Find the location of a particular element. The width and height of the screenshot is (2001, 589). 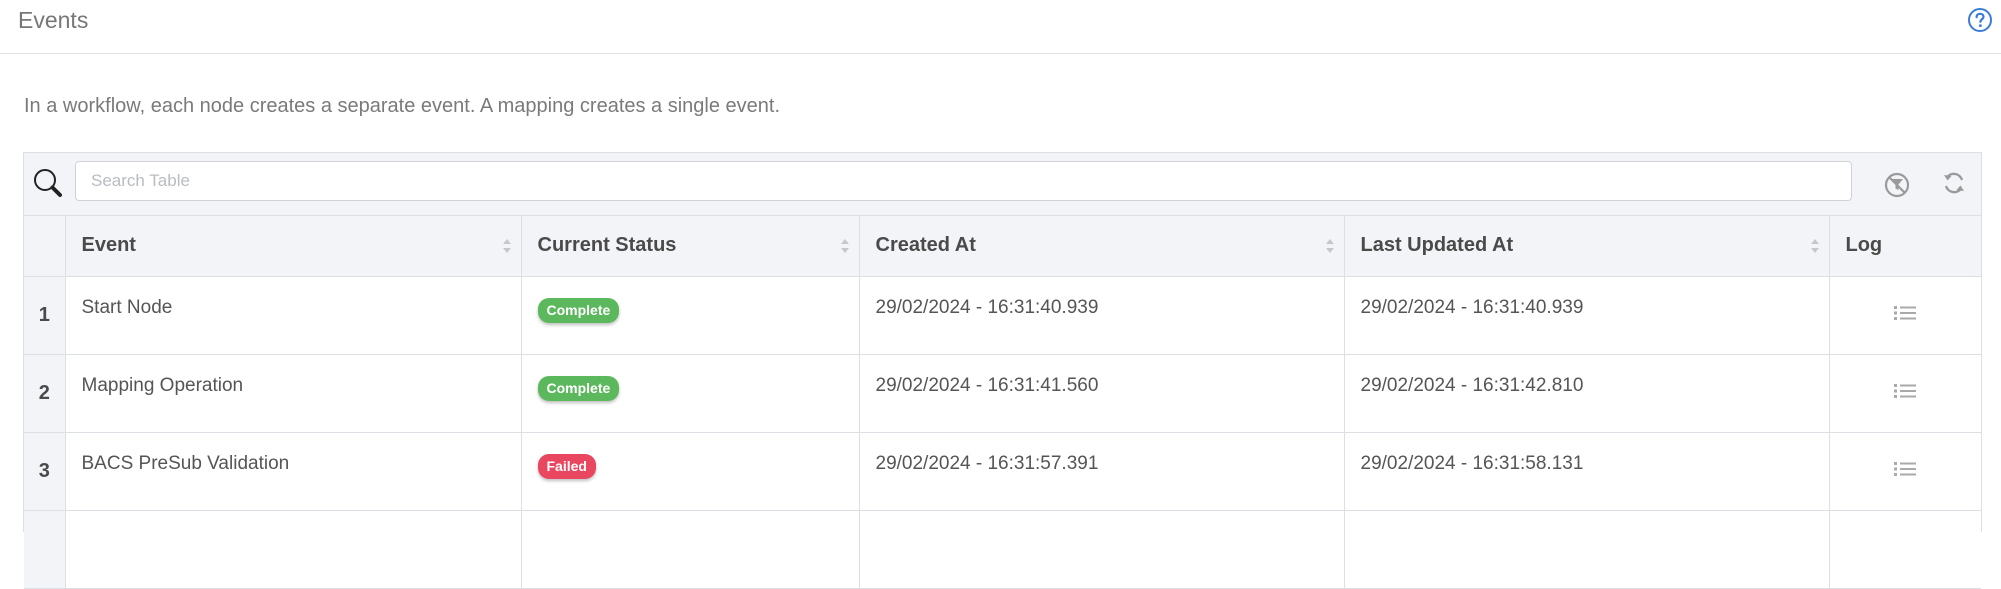

status-badge: Failed is located at coordinates (566, 466).